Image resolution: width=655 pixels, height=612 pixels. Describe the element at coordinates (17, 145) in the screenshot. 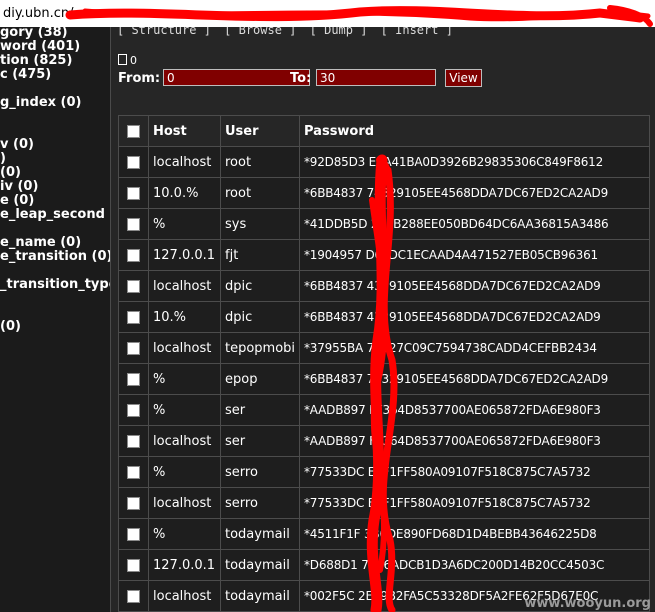

I see `sidebar-item: v (0)` at that location.